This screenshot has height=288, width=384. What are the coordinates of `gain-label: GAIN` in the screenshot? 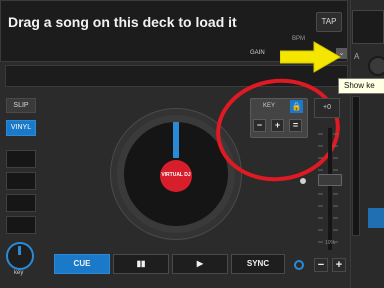 It's located at (257, 53).